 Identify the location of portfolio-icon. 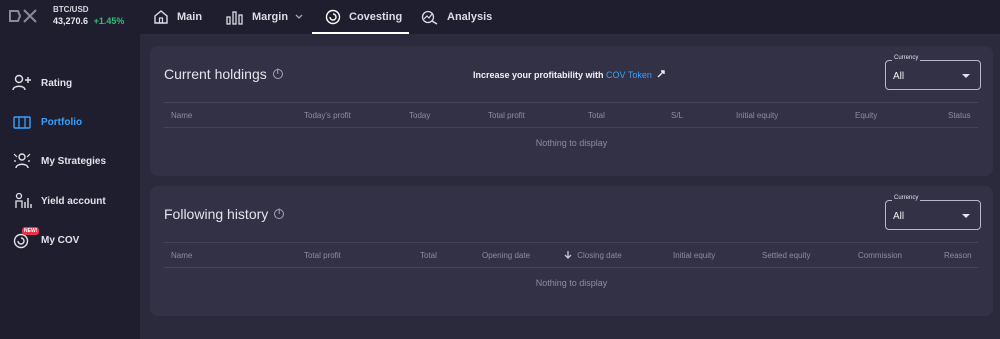
(22, 122).